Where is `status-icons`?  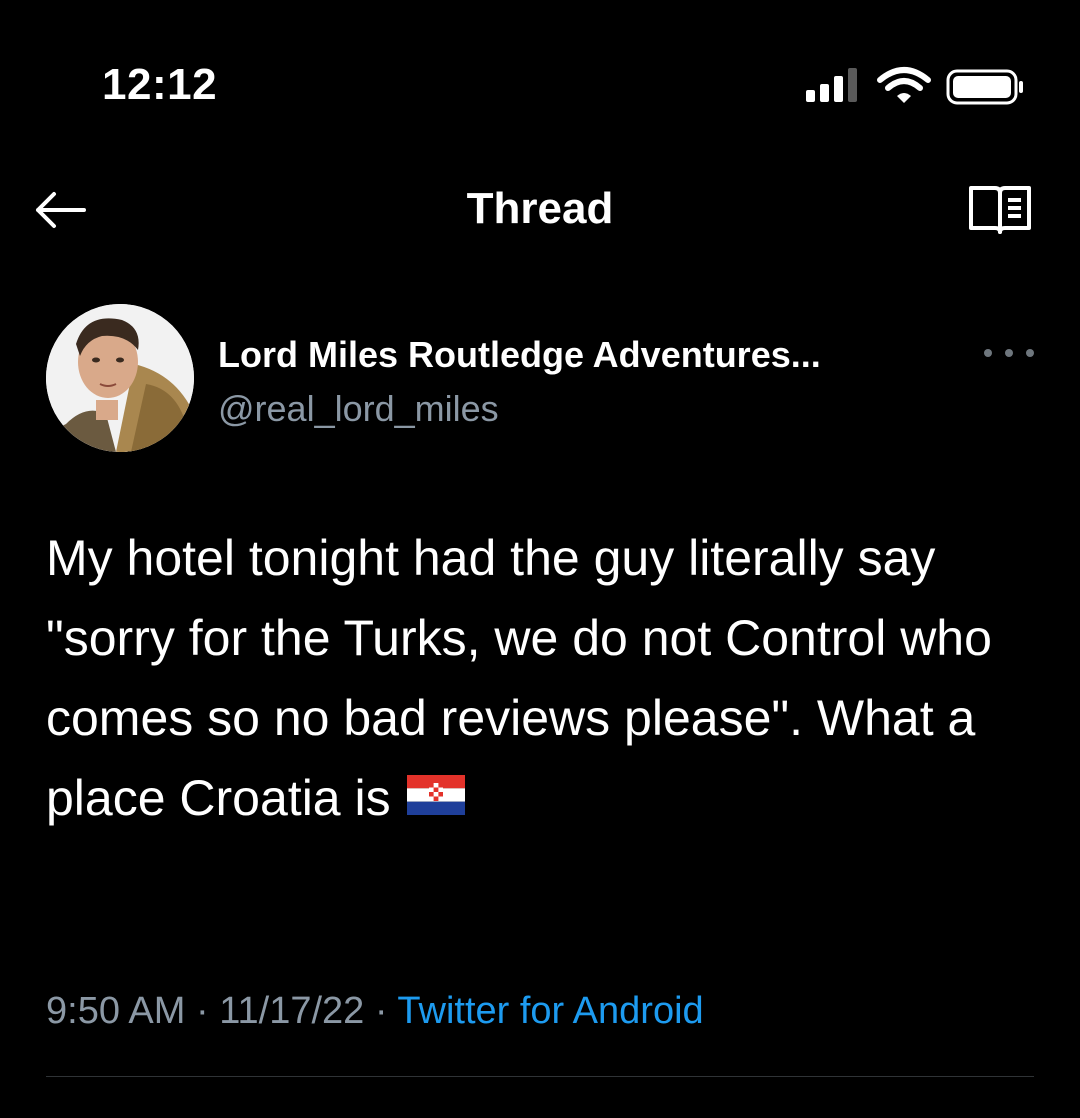
status-icons is located at coordinates (915, 87).